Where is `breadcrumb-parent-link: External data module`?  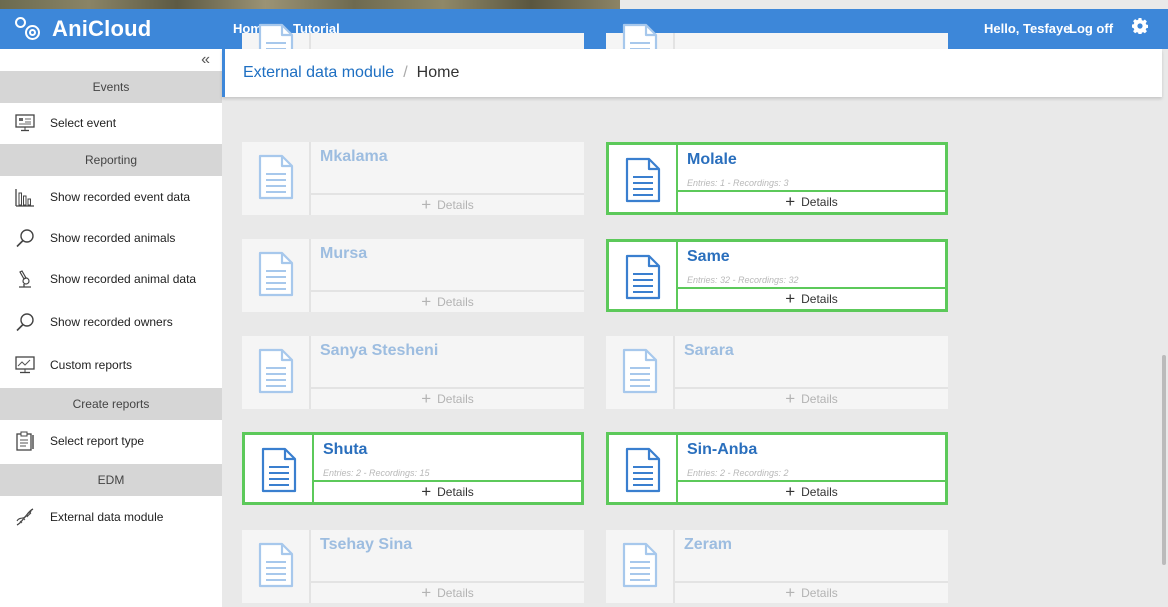 breadcrumb-parent-link: External data module is located at coordinates (318, 73).